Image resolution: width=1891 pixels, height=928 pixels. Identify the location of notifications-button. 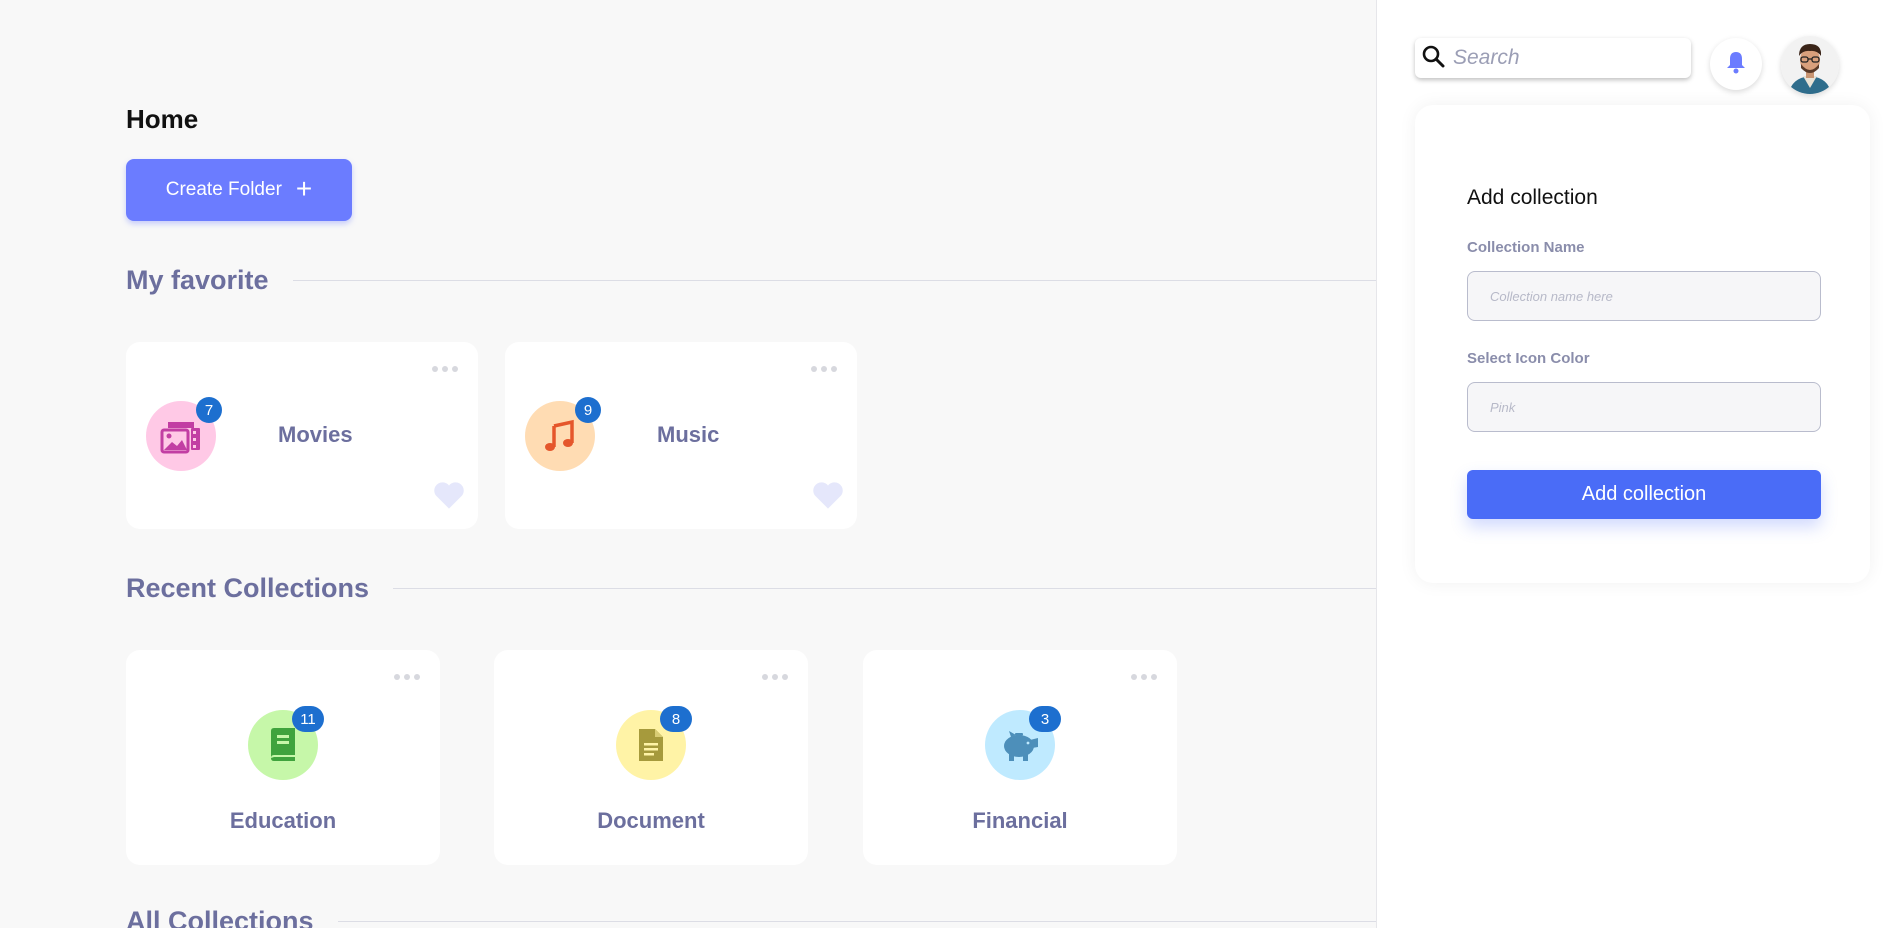
(1736, 64).